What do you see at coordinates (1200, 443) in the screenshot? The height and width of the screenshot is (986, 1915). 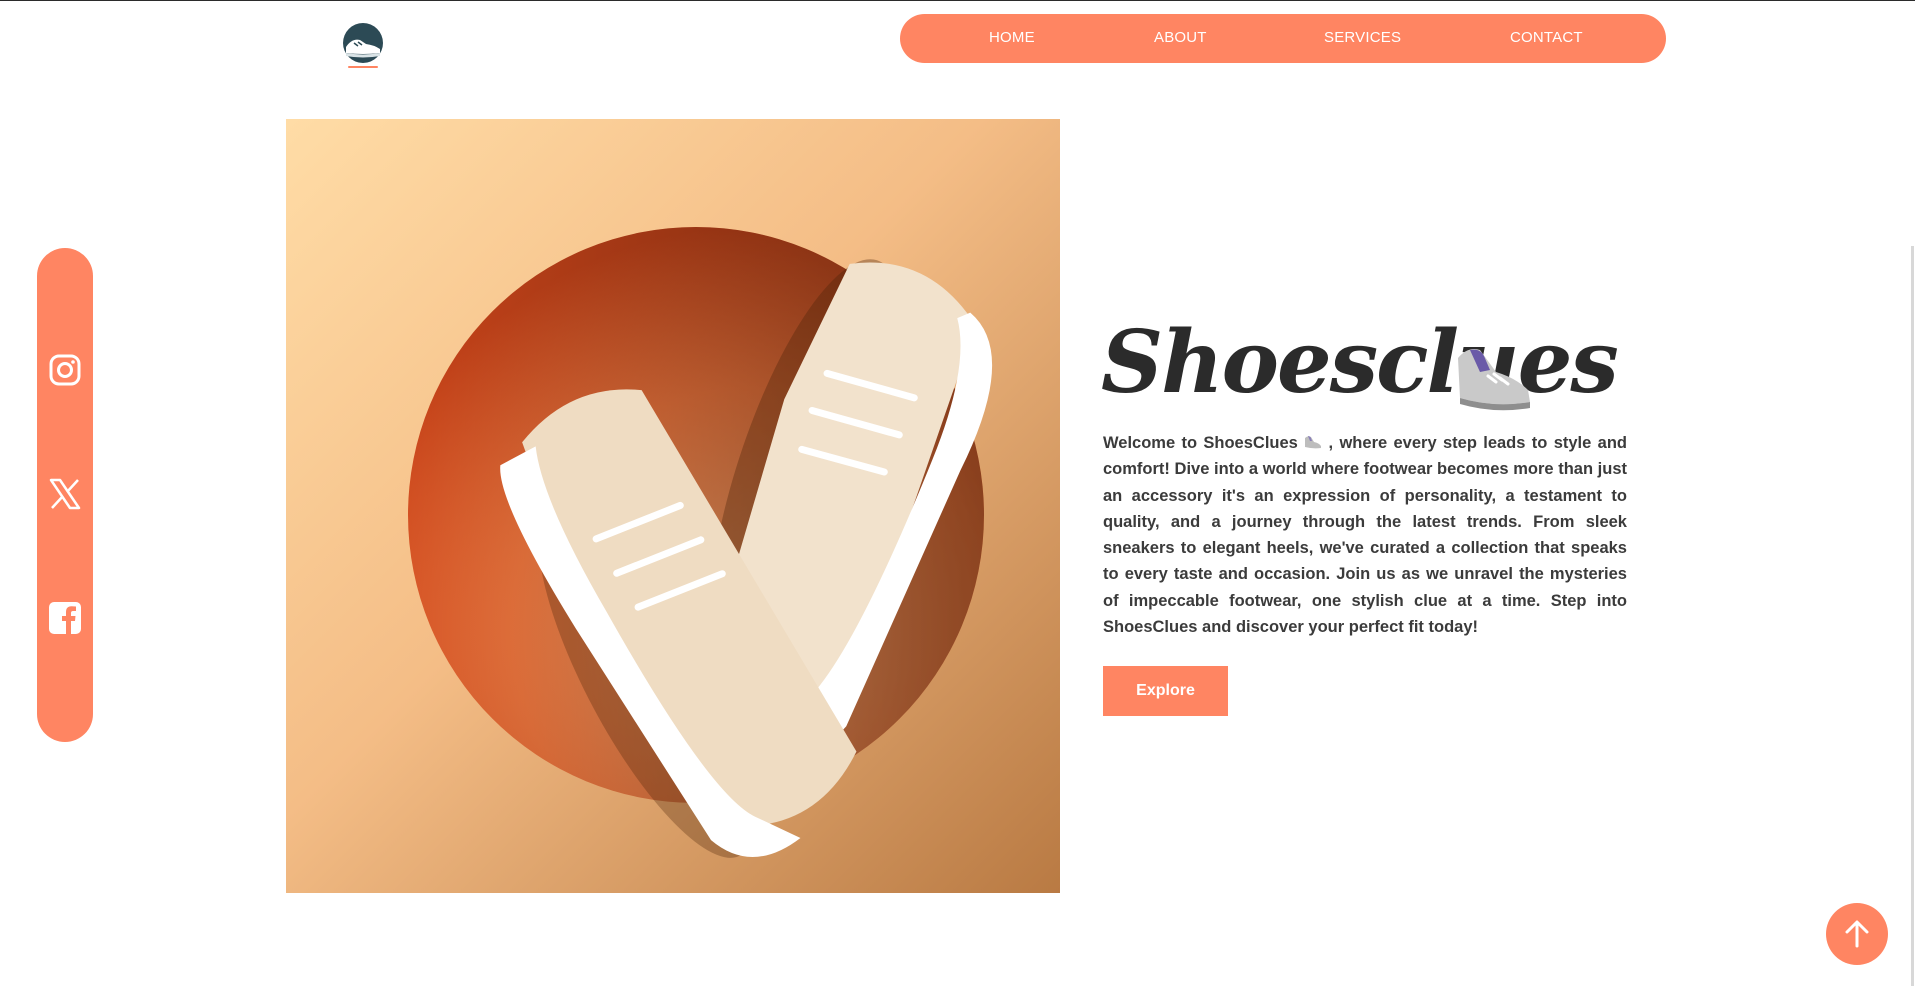 I see `description-intro: Welcome to ShoesClues` at bounding box center [1200, 443].